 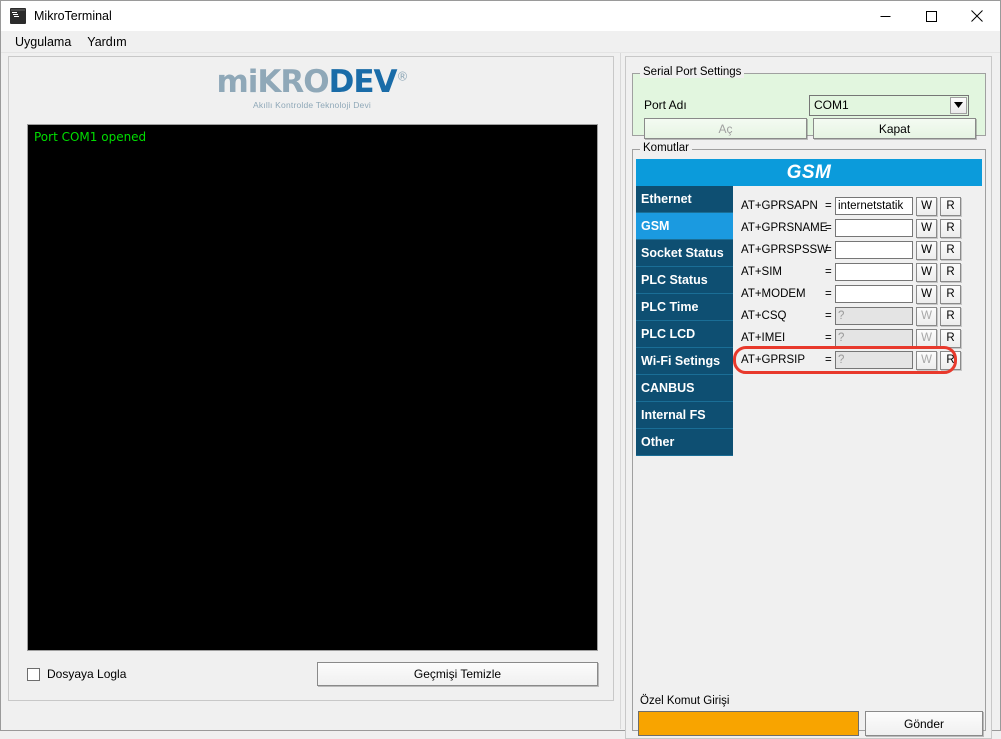 I want to click on sidebar-item-wi-fi-setings: Wi-Fi Setings, so click(x=684, y=361).